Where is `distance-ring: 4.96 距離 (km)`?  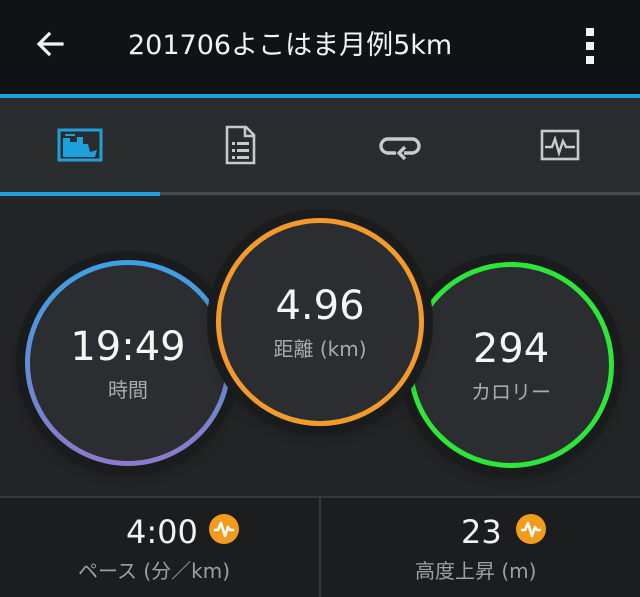
distance-ring: 4.96 距離 (km) is located at coordinates (320, 322).